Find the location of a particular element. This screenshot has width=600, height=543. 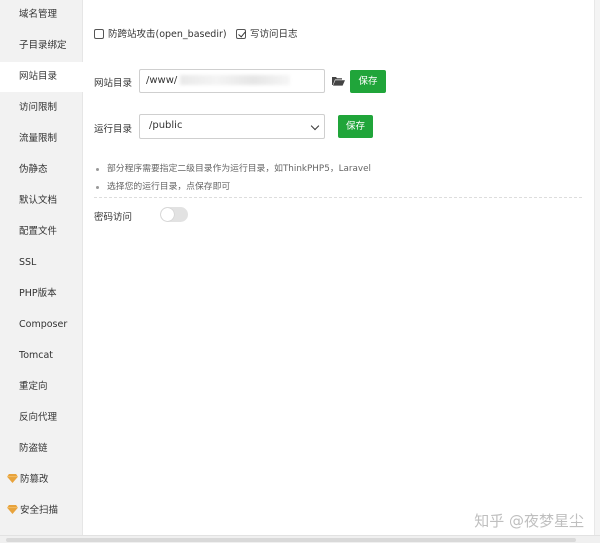

divider is located at coordinates (338, 197).